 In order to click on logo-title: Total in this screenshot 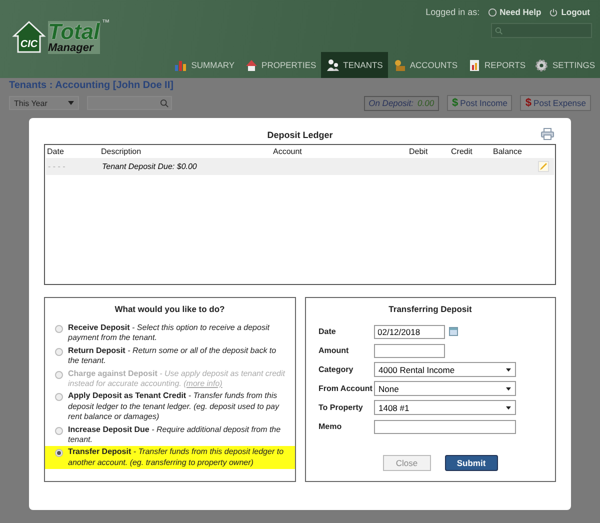, I will do `click(74, 31)`.